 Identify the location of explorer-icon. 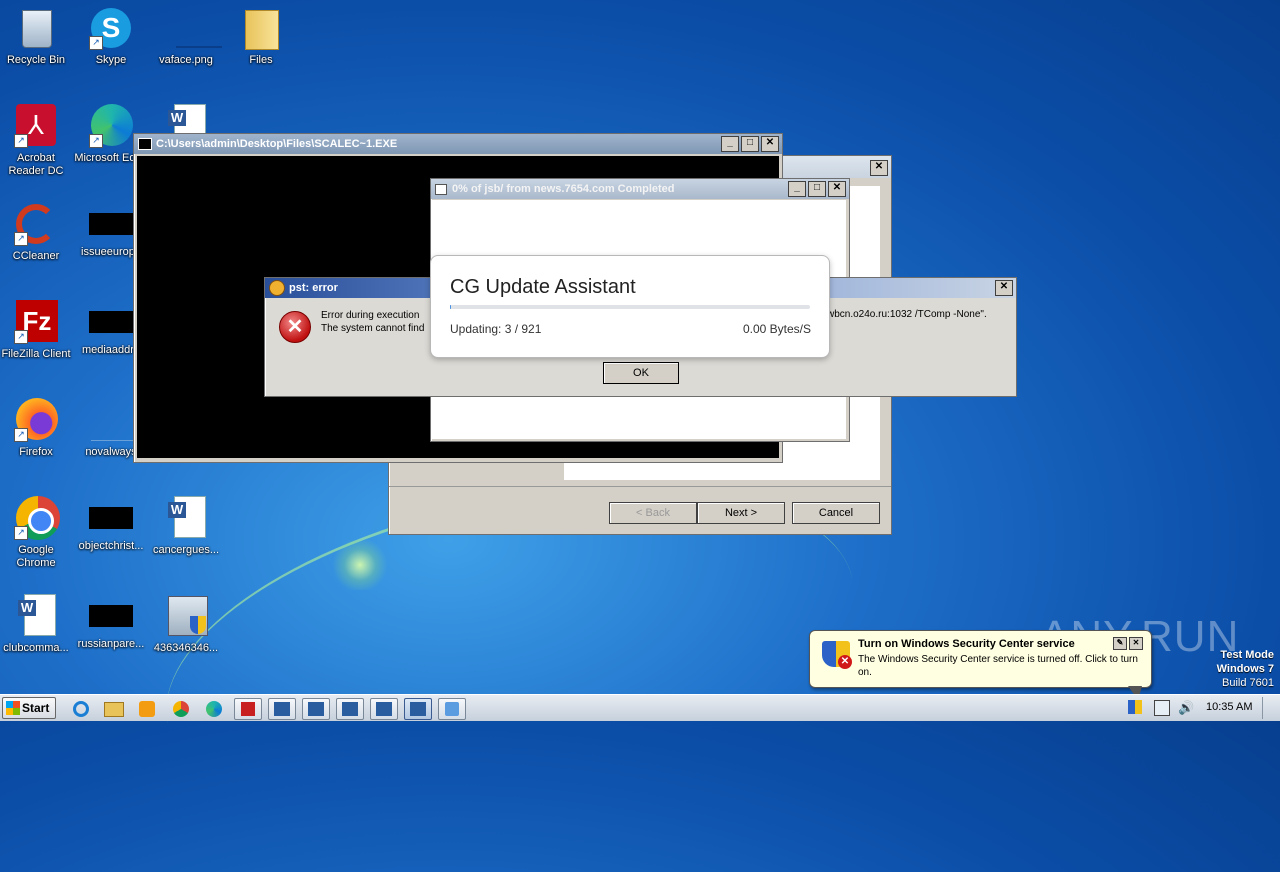
(114, 708).